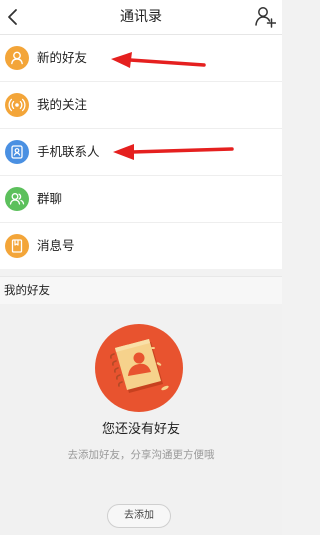  What do you see at coordinates (17, 105) in the screenshot?
I see `broadcast-icon` at bounding box center [17, 105].